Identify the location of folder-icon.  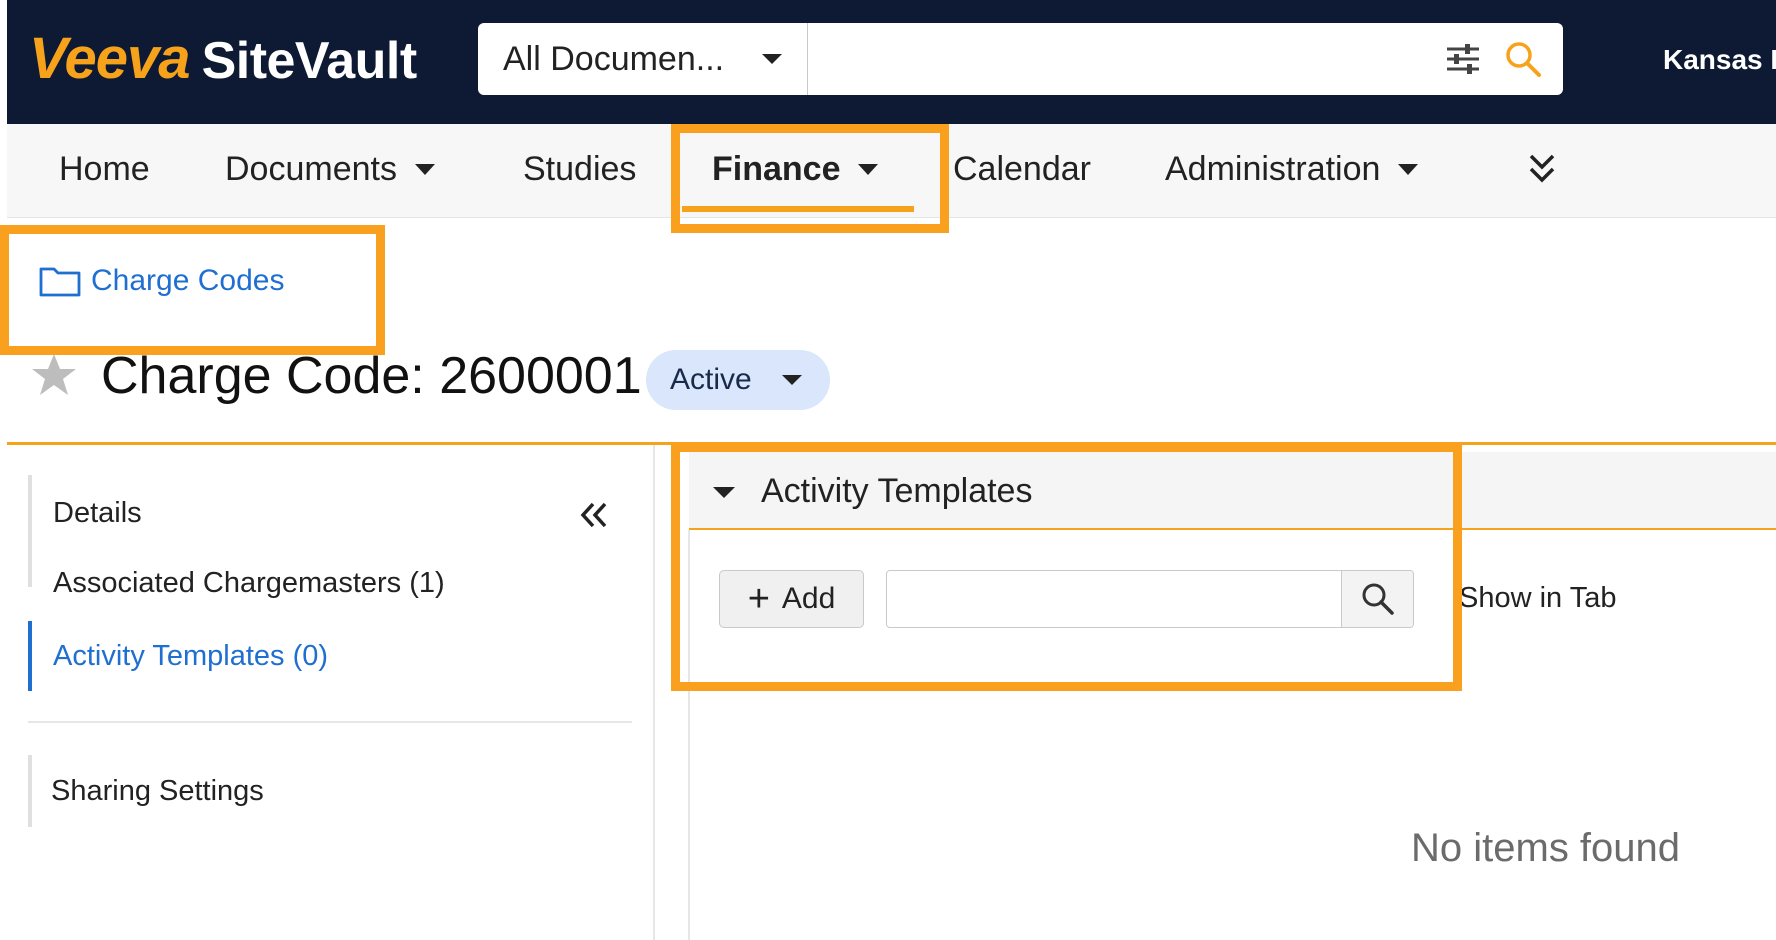
(60, 282).